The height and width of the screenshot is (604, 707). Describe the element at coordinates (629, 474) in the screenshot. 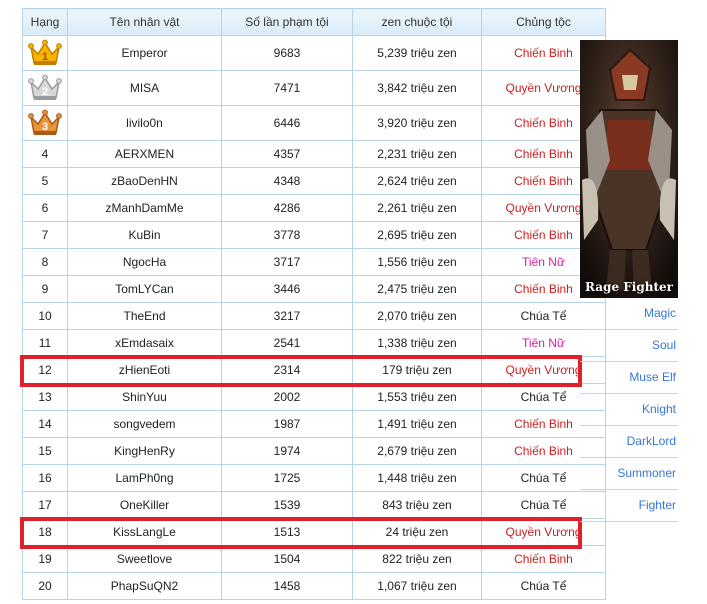

I see `class-link-summoner: Summoner` at that location.